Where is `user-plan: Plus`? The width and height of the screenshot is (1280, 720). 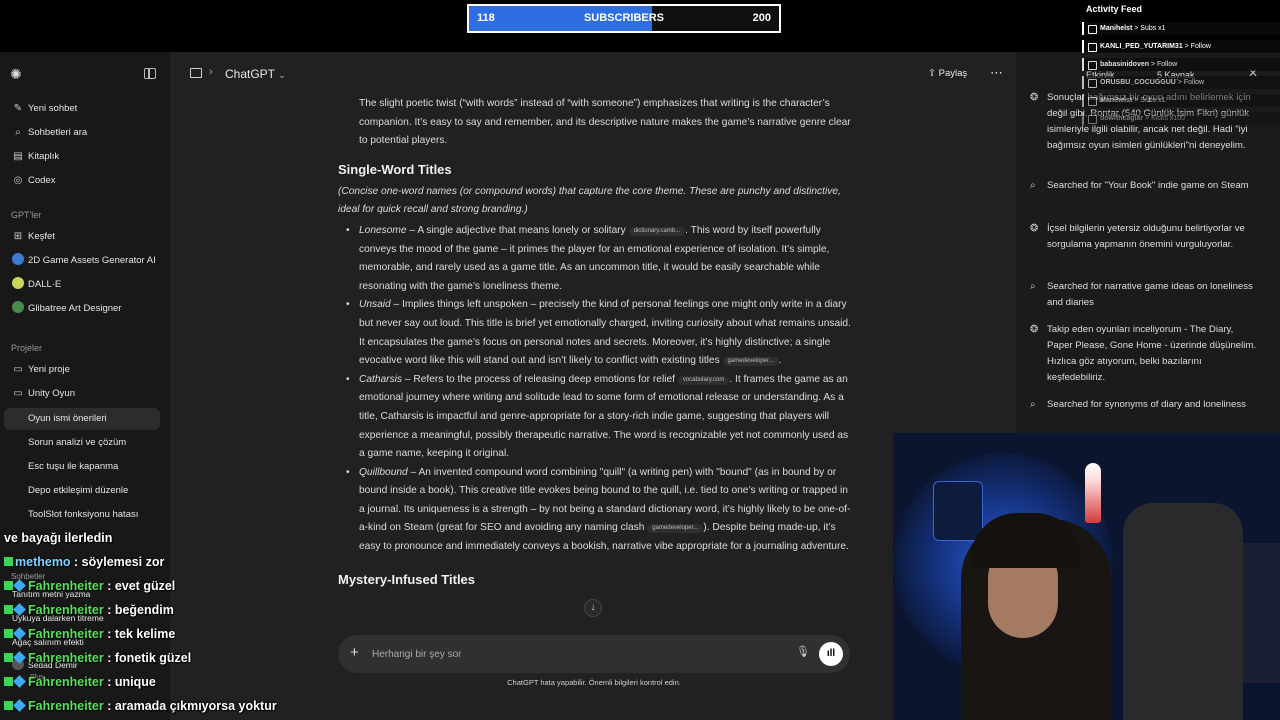 user-plan: Plus is located at coordinates (37, 677).